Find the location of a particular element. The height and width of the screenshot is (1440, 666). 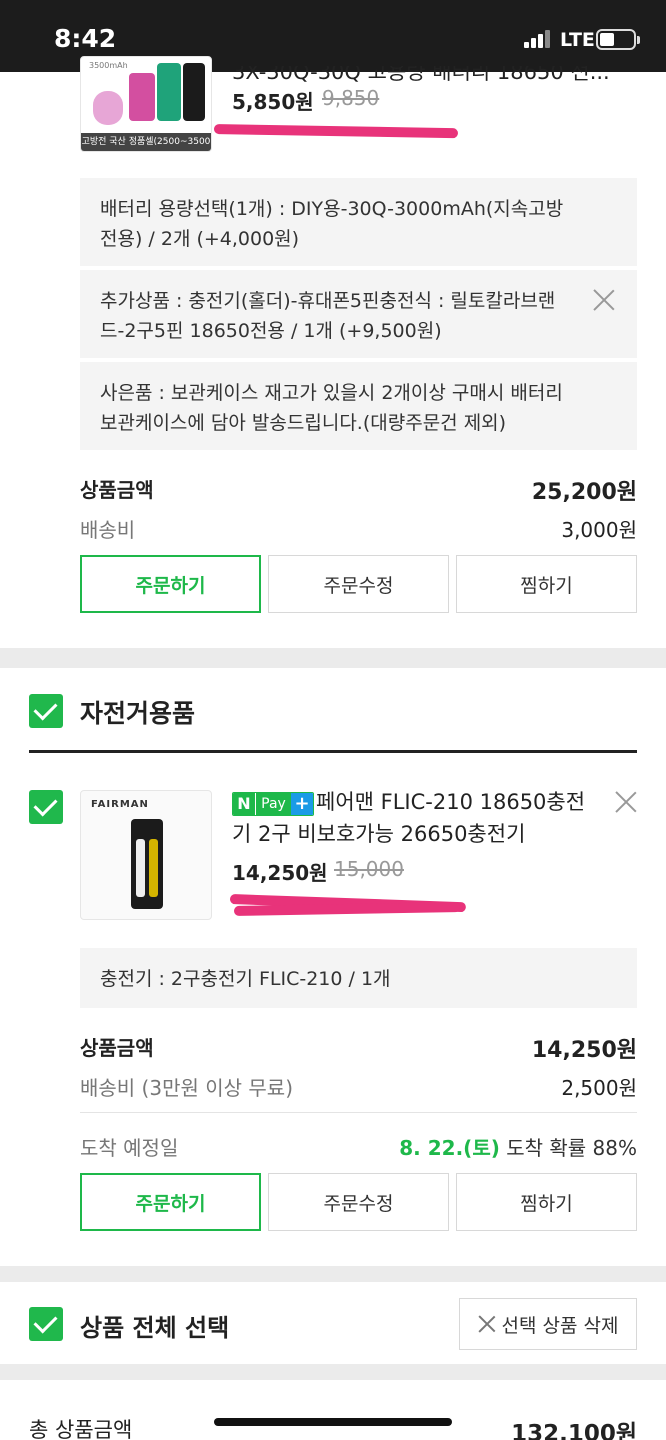

shipping-label: 배송비 (3만원 이상 무료) is located at coordinates (187, 1088).